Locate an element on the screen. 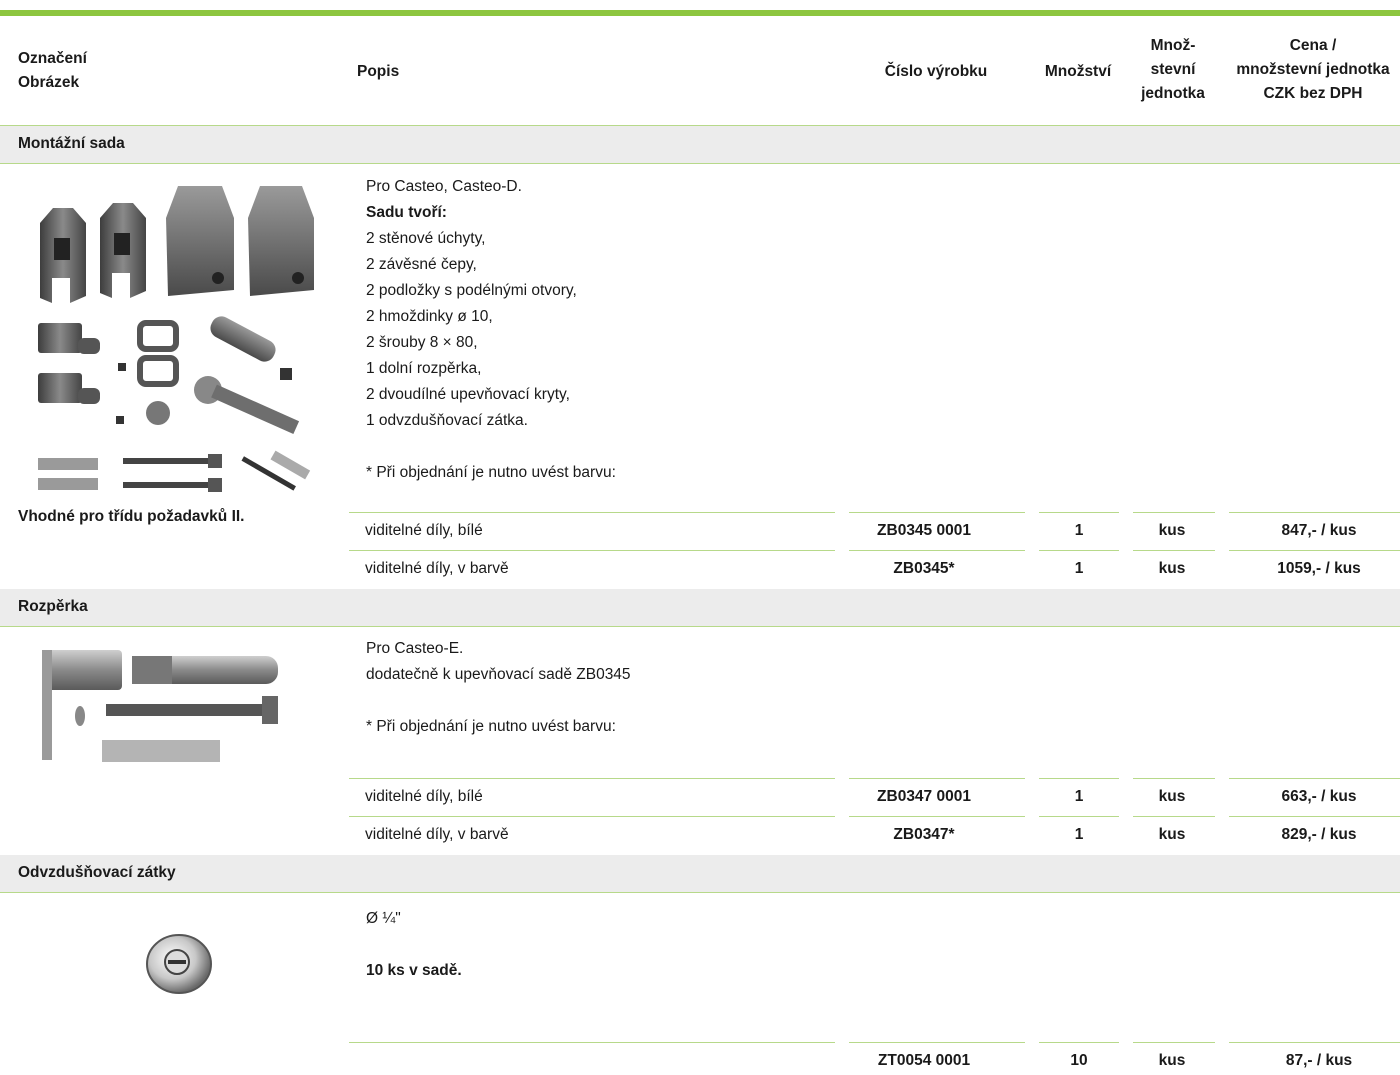 Image resolution: width=1400 pixels, height=1075 pixels. set-quantity-note: 10 ks v sadě. is located at coordinates (414, 970).